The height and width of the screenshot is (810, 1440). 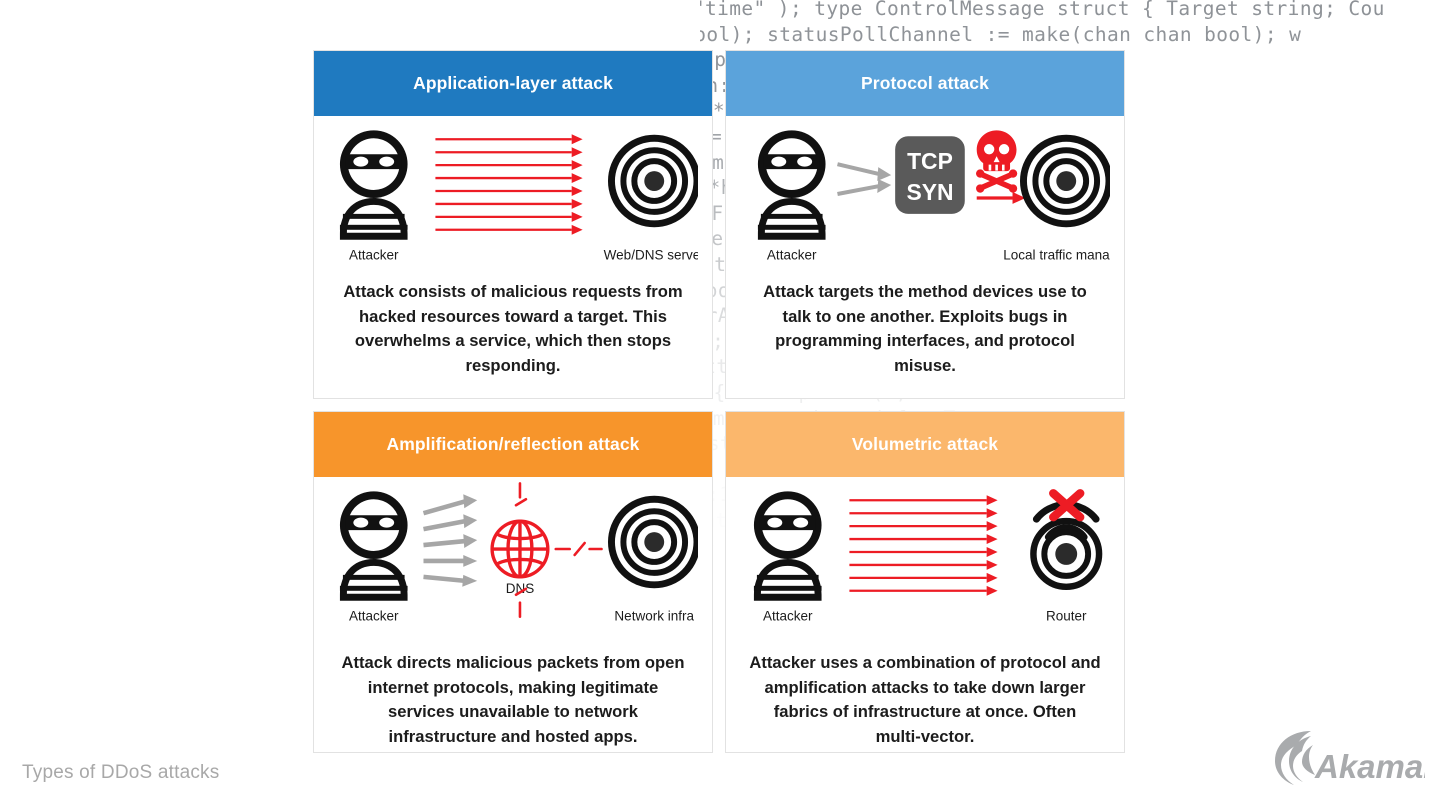 I want to click on page-caption: Types of DDoS attacks, so click(x=121, y=772).